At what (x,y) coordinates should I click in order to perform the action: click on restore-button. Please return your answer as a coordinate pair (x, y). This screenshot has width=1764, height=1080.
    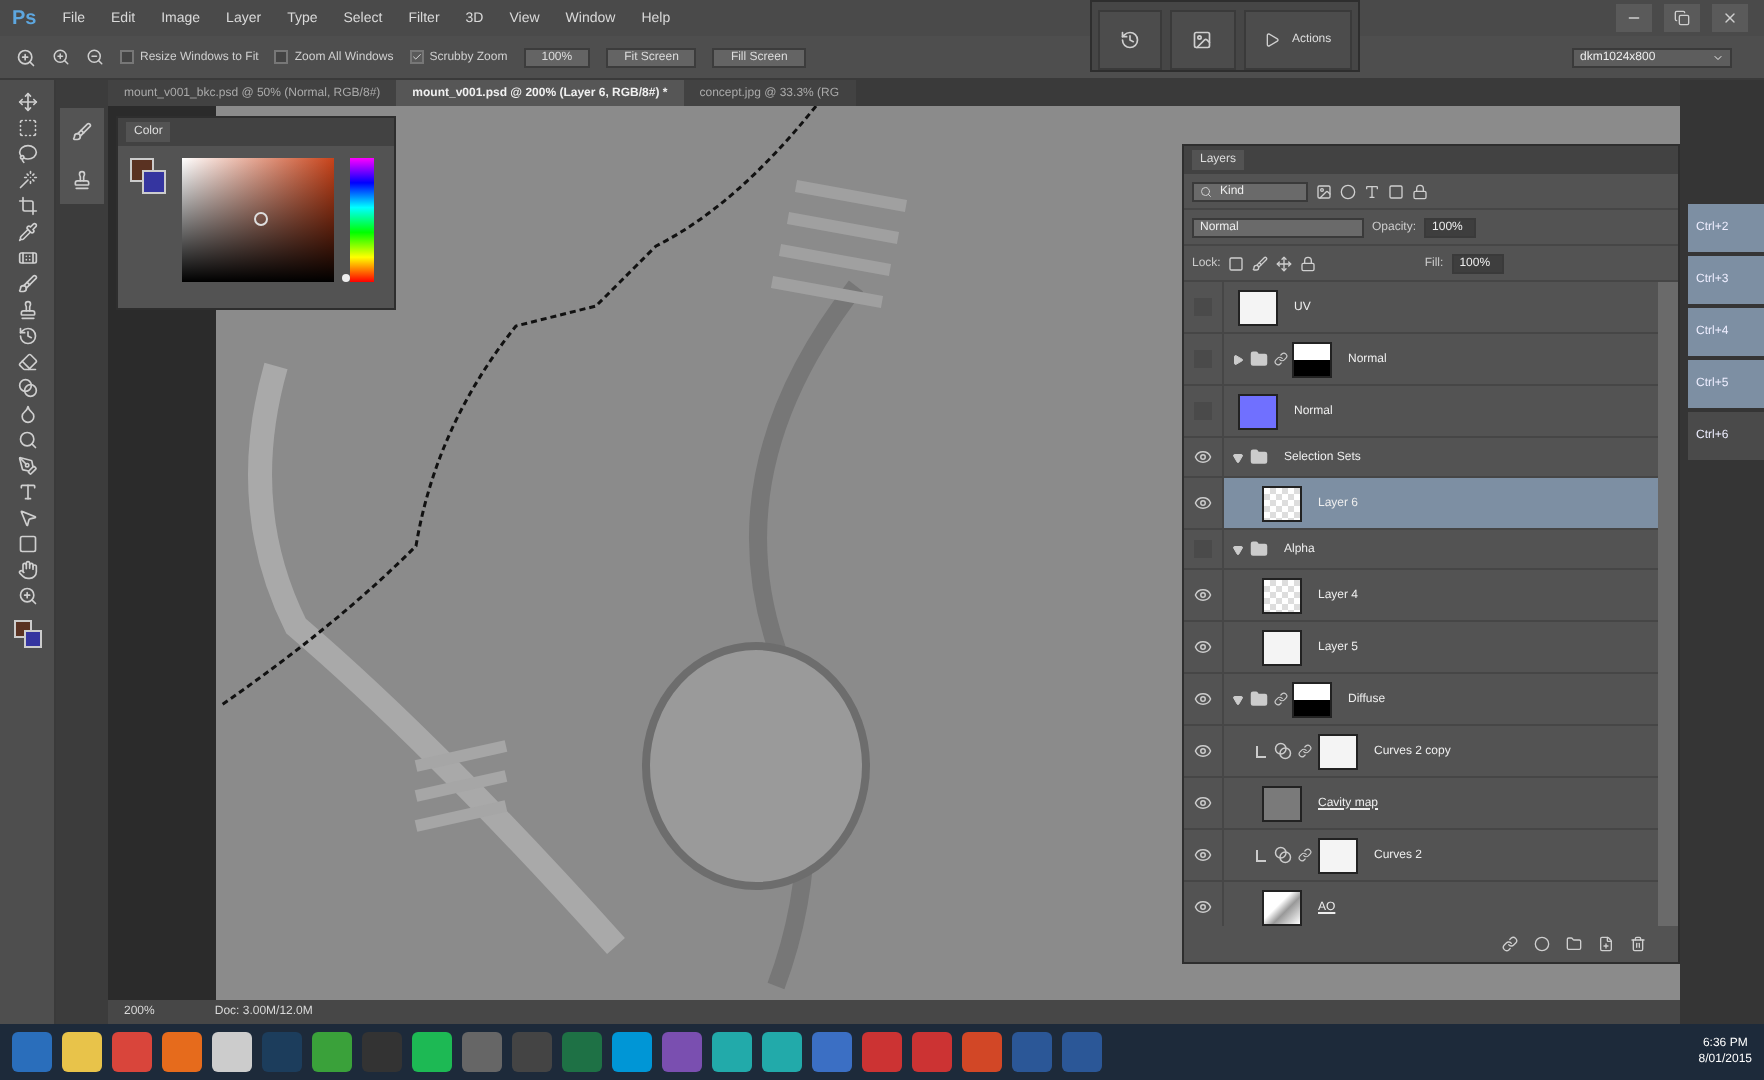
    Looking at the image, I should click on (1682, 18).